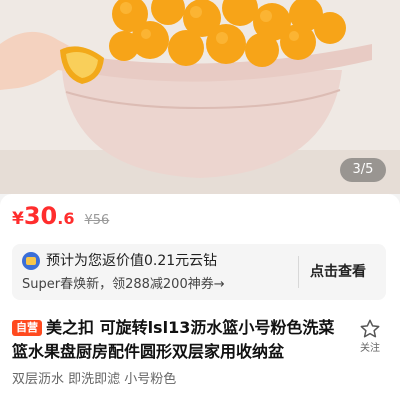  Describe the element at coordinates (370, 340) in the screenshot. I see `favorite-button: 关注` at that location.